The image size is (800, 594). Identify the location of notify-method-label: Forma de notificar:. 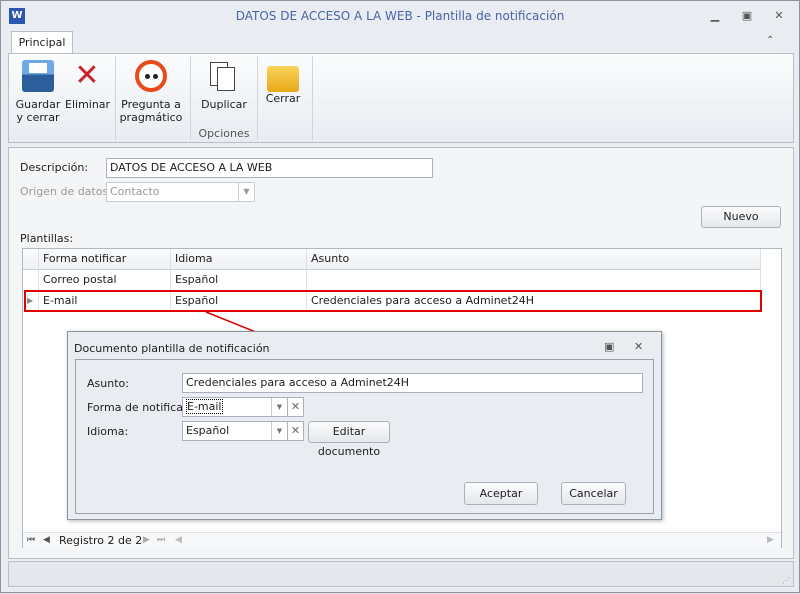
(139, 407).